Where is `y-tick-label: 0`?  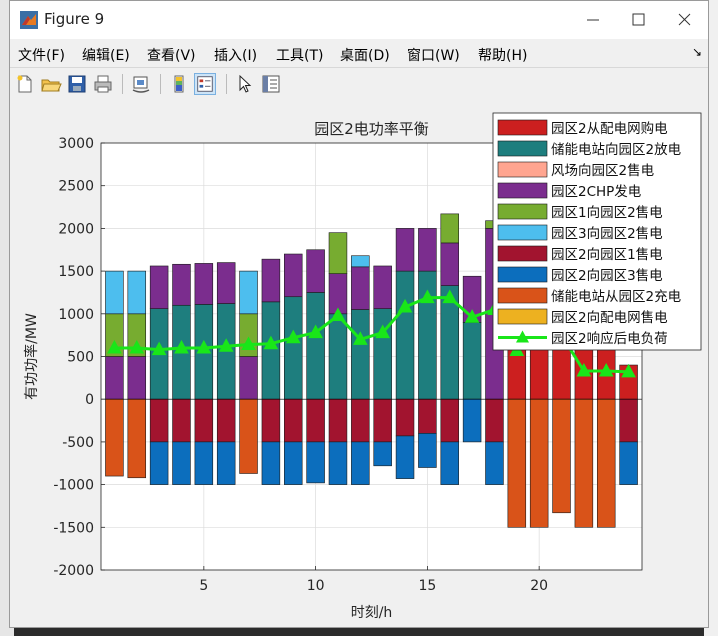
y-tick-label: 0 is located at coordinates (89, 400).